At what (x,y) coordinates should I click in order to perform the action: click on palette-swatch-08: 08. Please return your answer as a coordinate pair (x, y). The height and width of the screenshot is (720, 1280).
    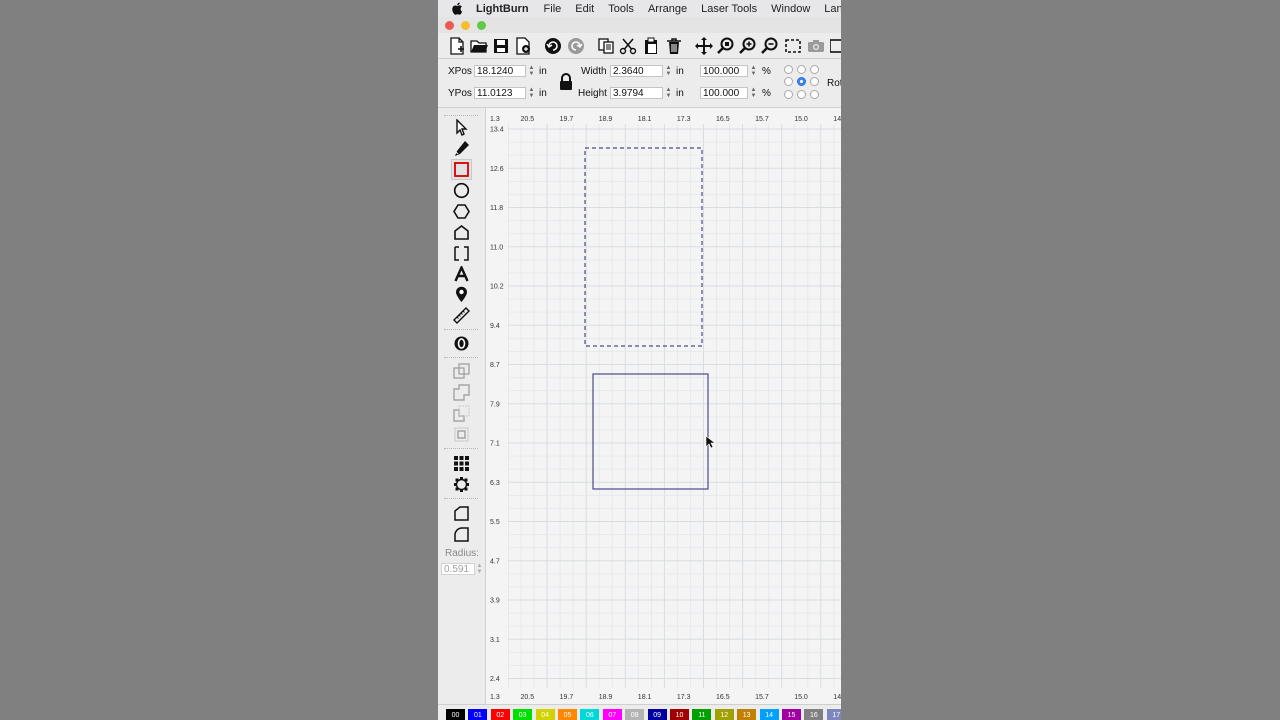
    Looking at the image, I should click on (635, 714).